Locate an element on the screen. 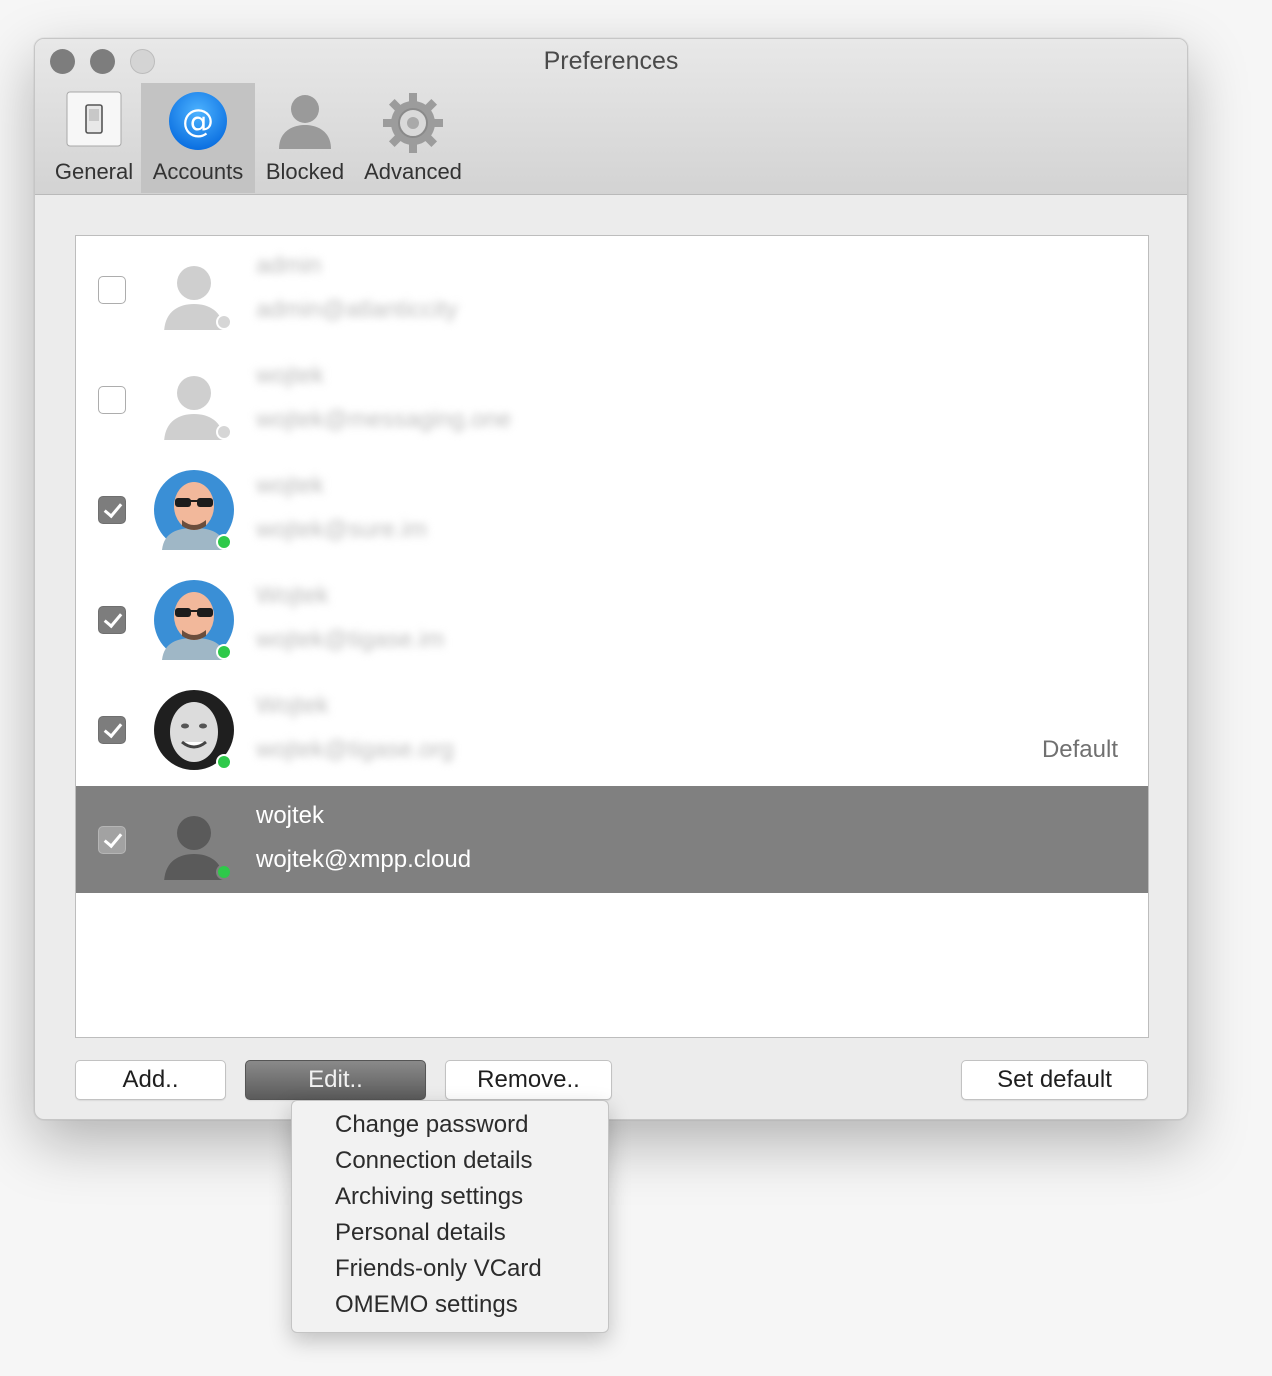  menu-item-change-password: Change password is located at coordinates (450, 1125).